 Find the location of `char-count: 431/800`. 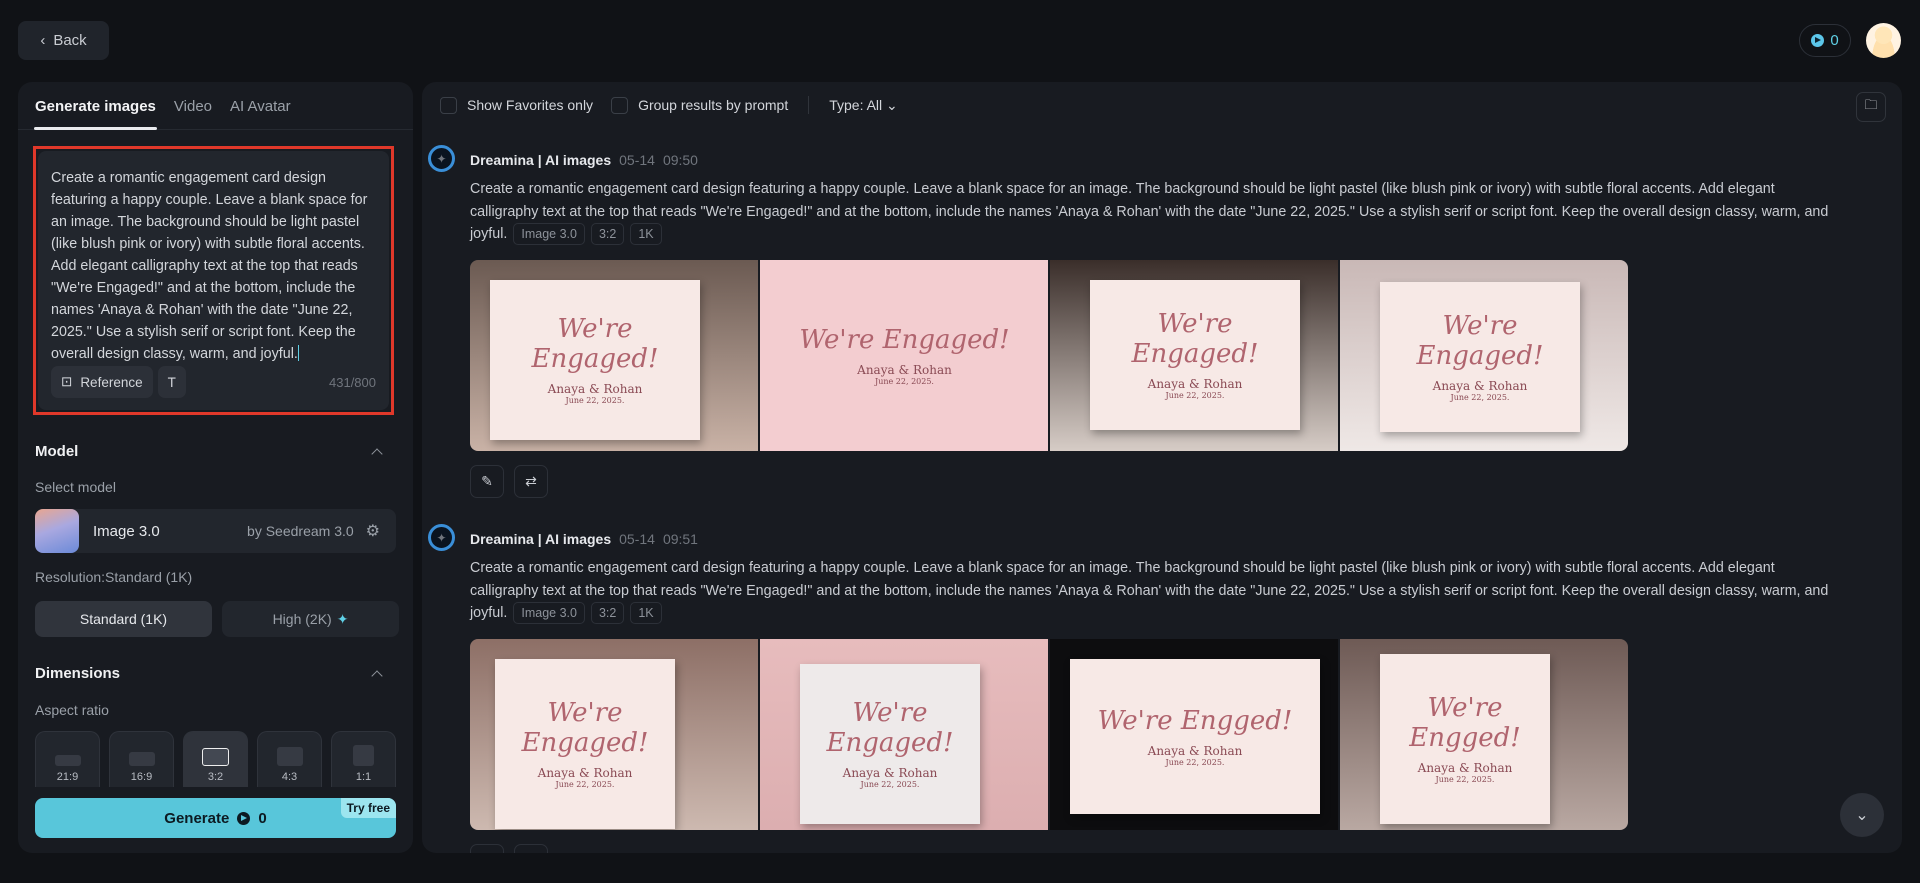

char-count: 431/800 is located at coordinates (352, 382).